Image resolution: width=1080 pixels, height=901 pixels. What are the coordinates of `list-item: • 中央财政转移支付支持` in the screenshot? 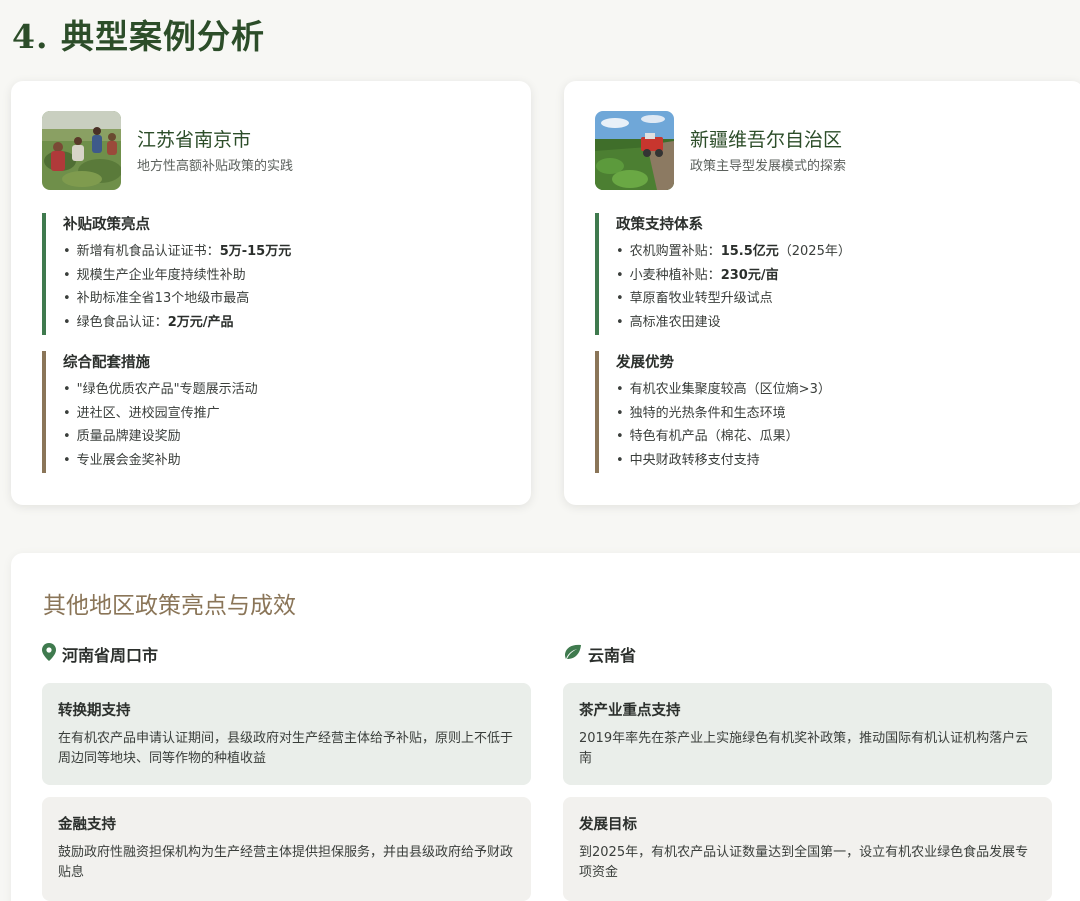 It's located at (688, 461).